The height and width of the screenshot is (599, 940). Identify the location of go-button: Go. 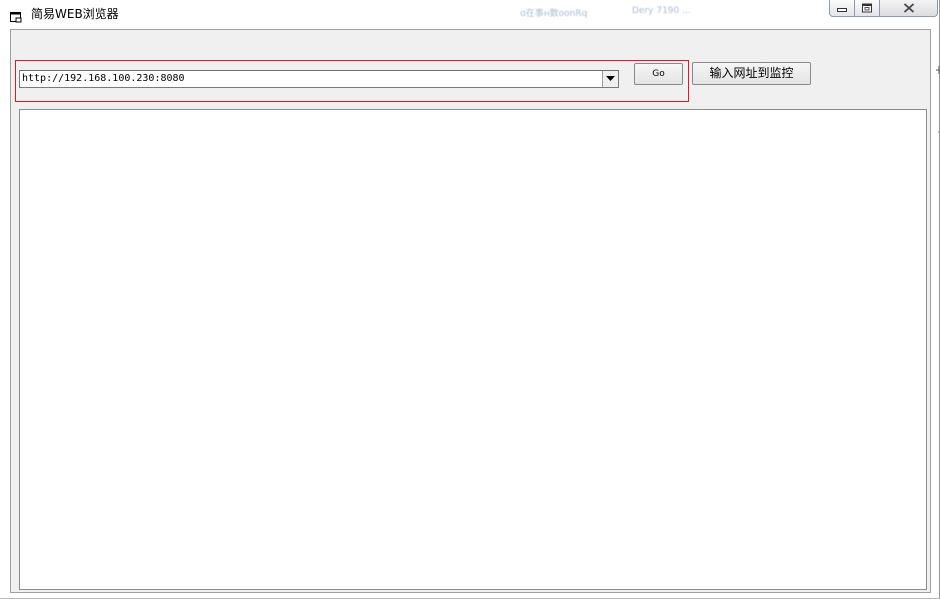
(658, 74).